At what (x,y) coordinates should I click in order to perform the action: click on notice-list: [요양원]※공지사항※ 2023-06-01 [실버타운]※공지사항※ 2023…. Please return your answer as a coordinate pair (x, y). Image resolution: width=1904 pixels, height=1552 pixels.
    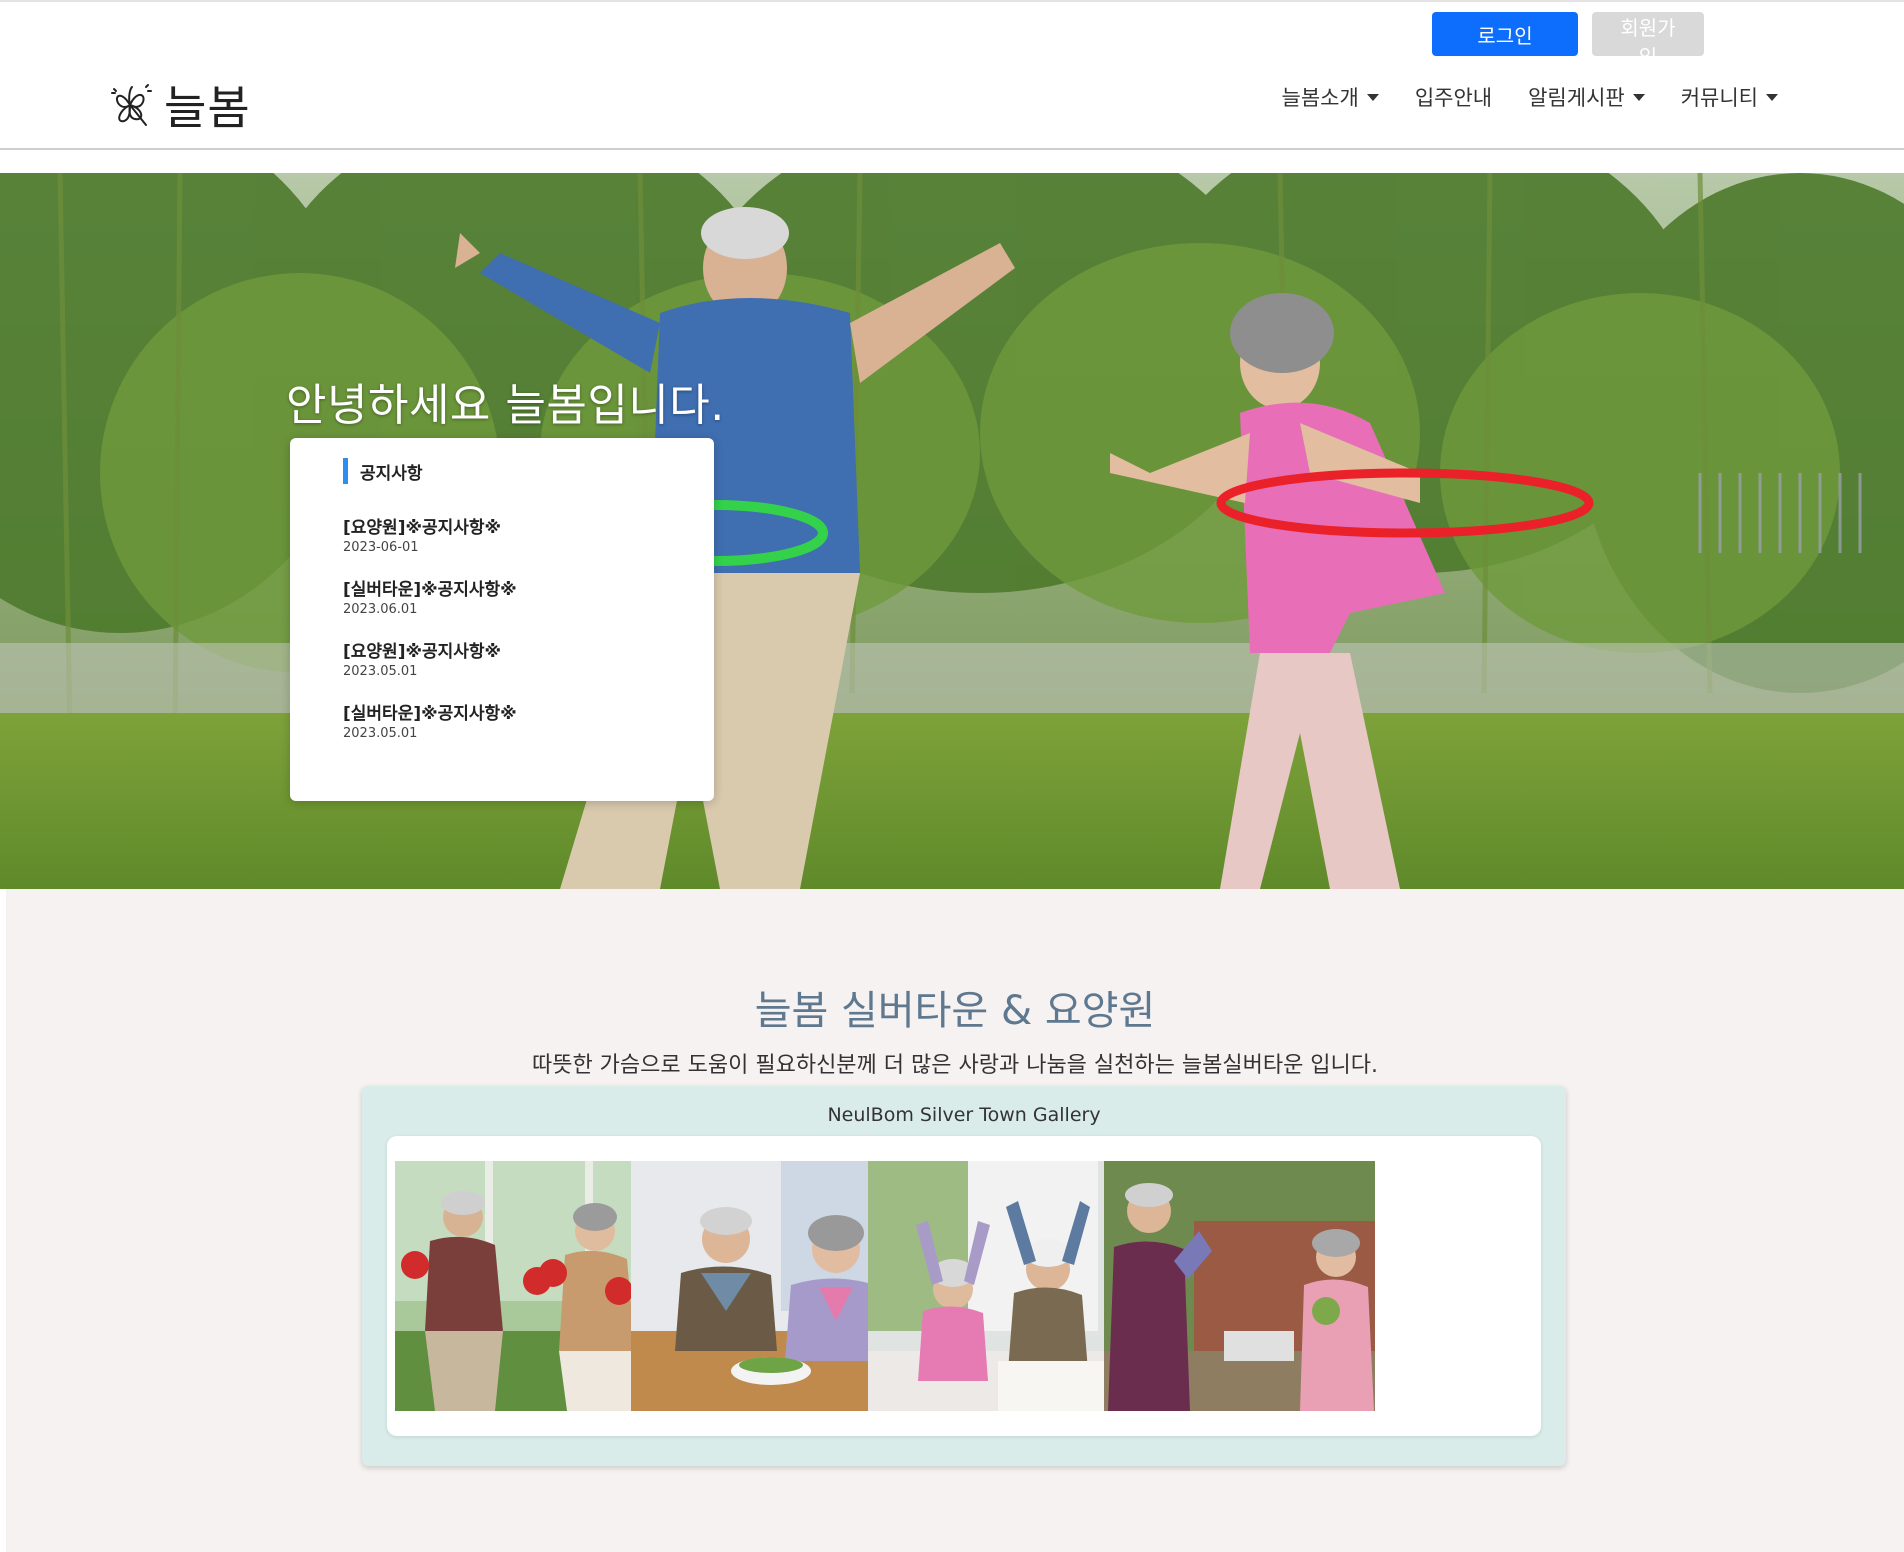
    Looking at the image, I should click on (528, 631).